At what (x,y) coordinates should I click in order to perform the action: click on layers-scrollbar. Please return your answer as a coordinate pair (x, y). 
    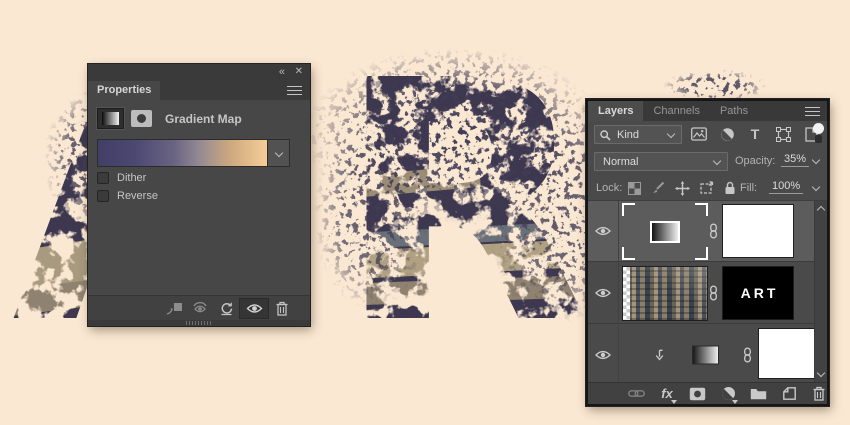
    Looking at the image, I should click on (820, 292).